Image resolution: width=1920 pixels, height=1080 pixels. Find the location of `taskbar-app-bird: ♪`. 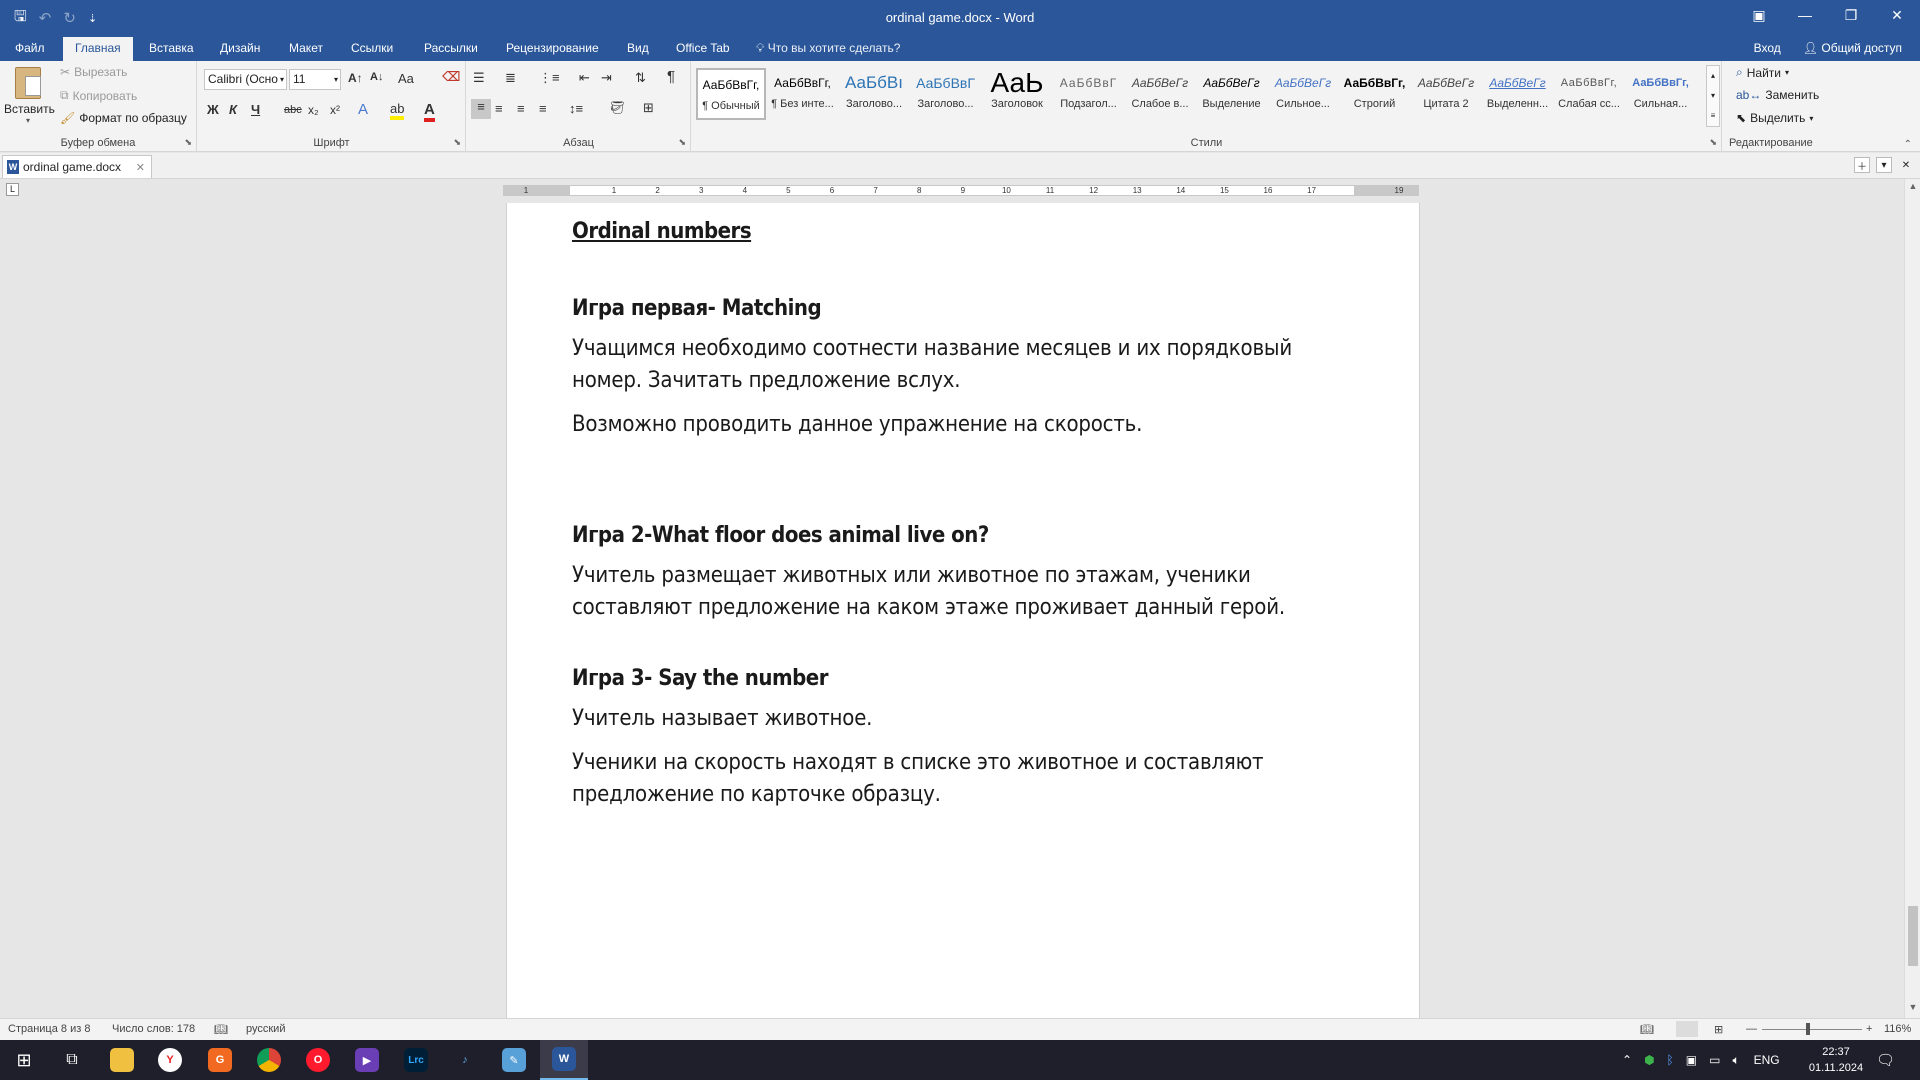

taskbar-app-bird: ♪ is located at coordinates (465, 1060).